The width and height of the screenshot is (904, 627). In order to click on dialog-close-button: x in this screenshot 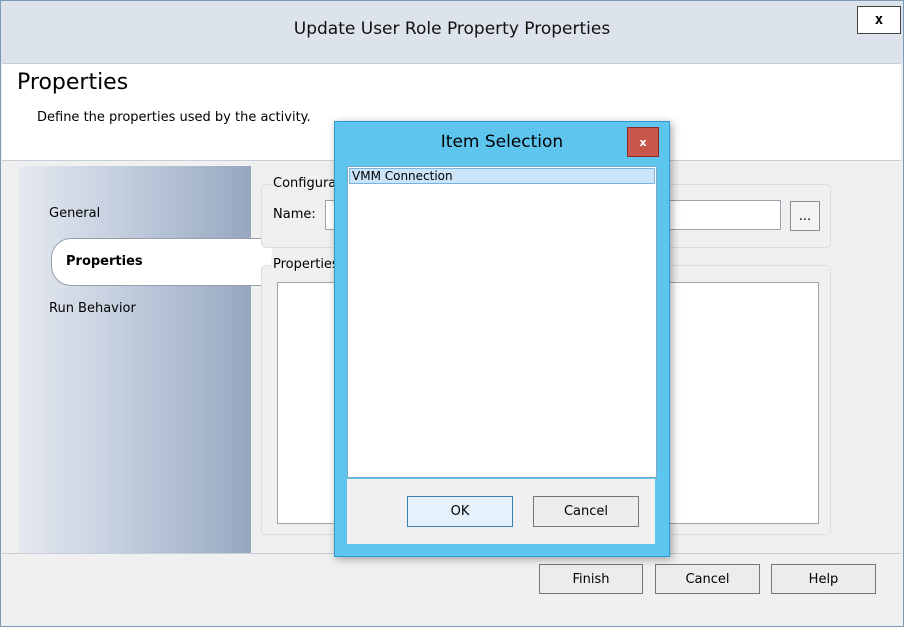, I will do `click(643, 142)`.